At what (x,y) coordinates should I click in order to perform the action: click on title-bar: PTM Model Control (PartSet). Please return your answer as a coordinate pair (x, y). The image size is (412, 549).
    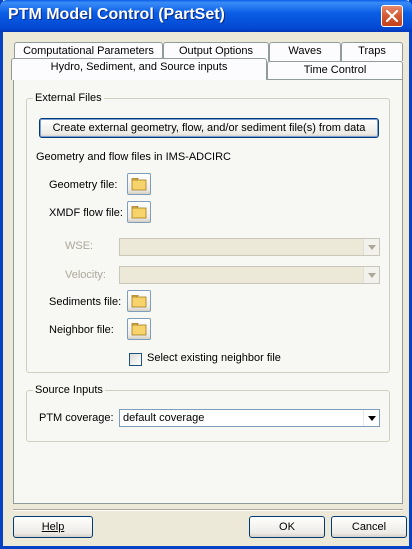
    Looking at the image, I should click on (206, 16).